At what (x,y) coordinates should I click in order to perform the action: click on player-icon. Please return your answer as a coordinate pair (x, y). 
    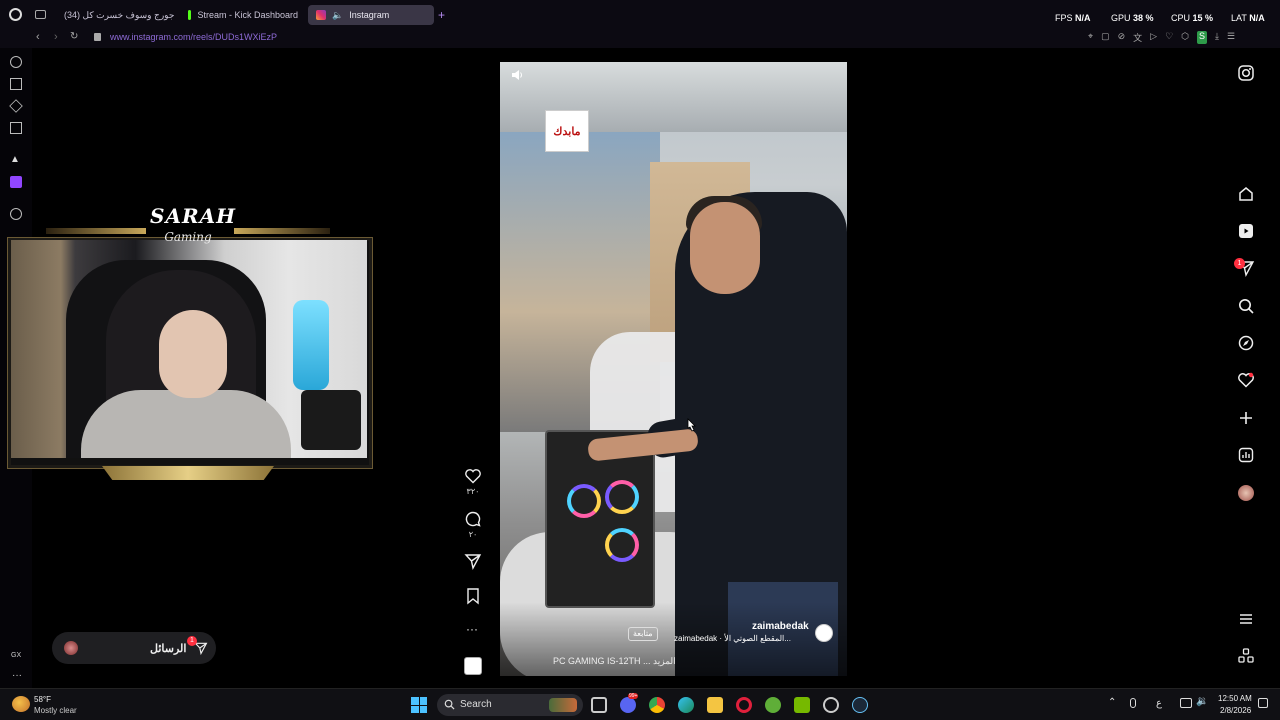
    Looking at the image, I should click on (16, 214).